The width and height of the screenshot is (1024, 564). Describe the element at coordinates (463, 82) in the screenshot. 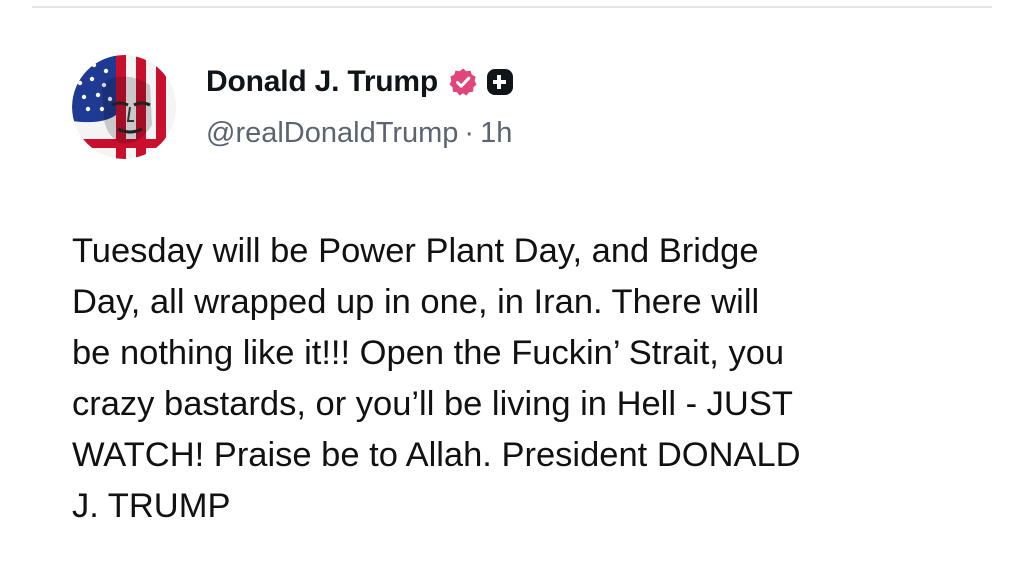

I see `verified-badge-icon` at that location.